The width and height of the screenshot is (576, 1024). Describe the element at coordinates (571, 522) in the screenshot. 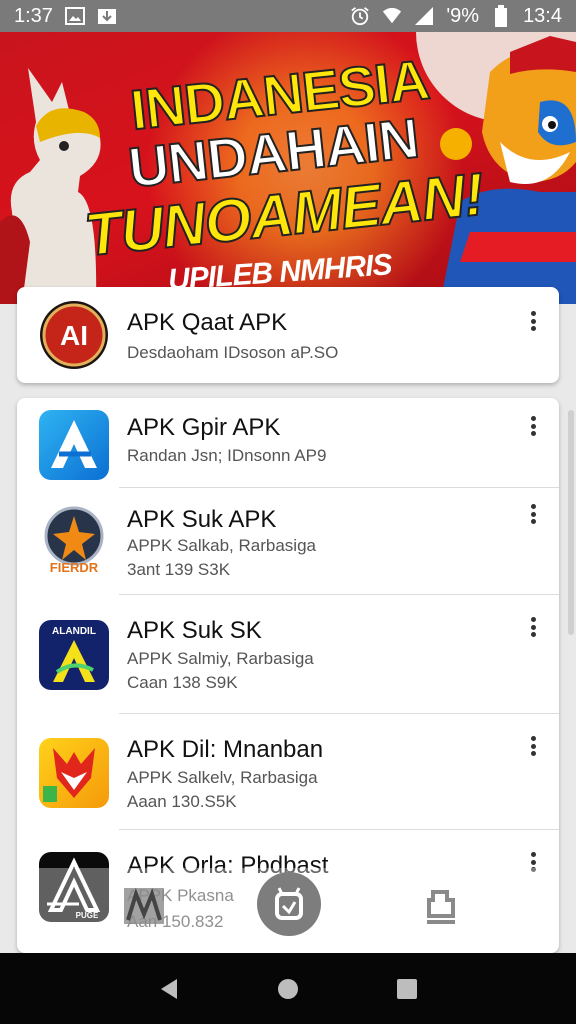

I see `scrollbar` at that location.